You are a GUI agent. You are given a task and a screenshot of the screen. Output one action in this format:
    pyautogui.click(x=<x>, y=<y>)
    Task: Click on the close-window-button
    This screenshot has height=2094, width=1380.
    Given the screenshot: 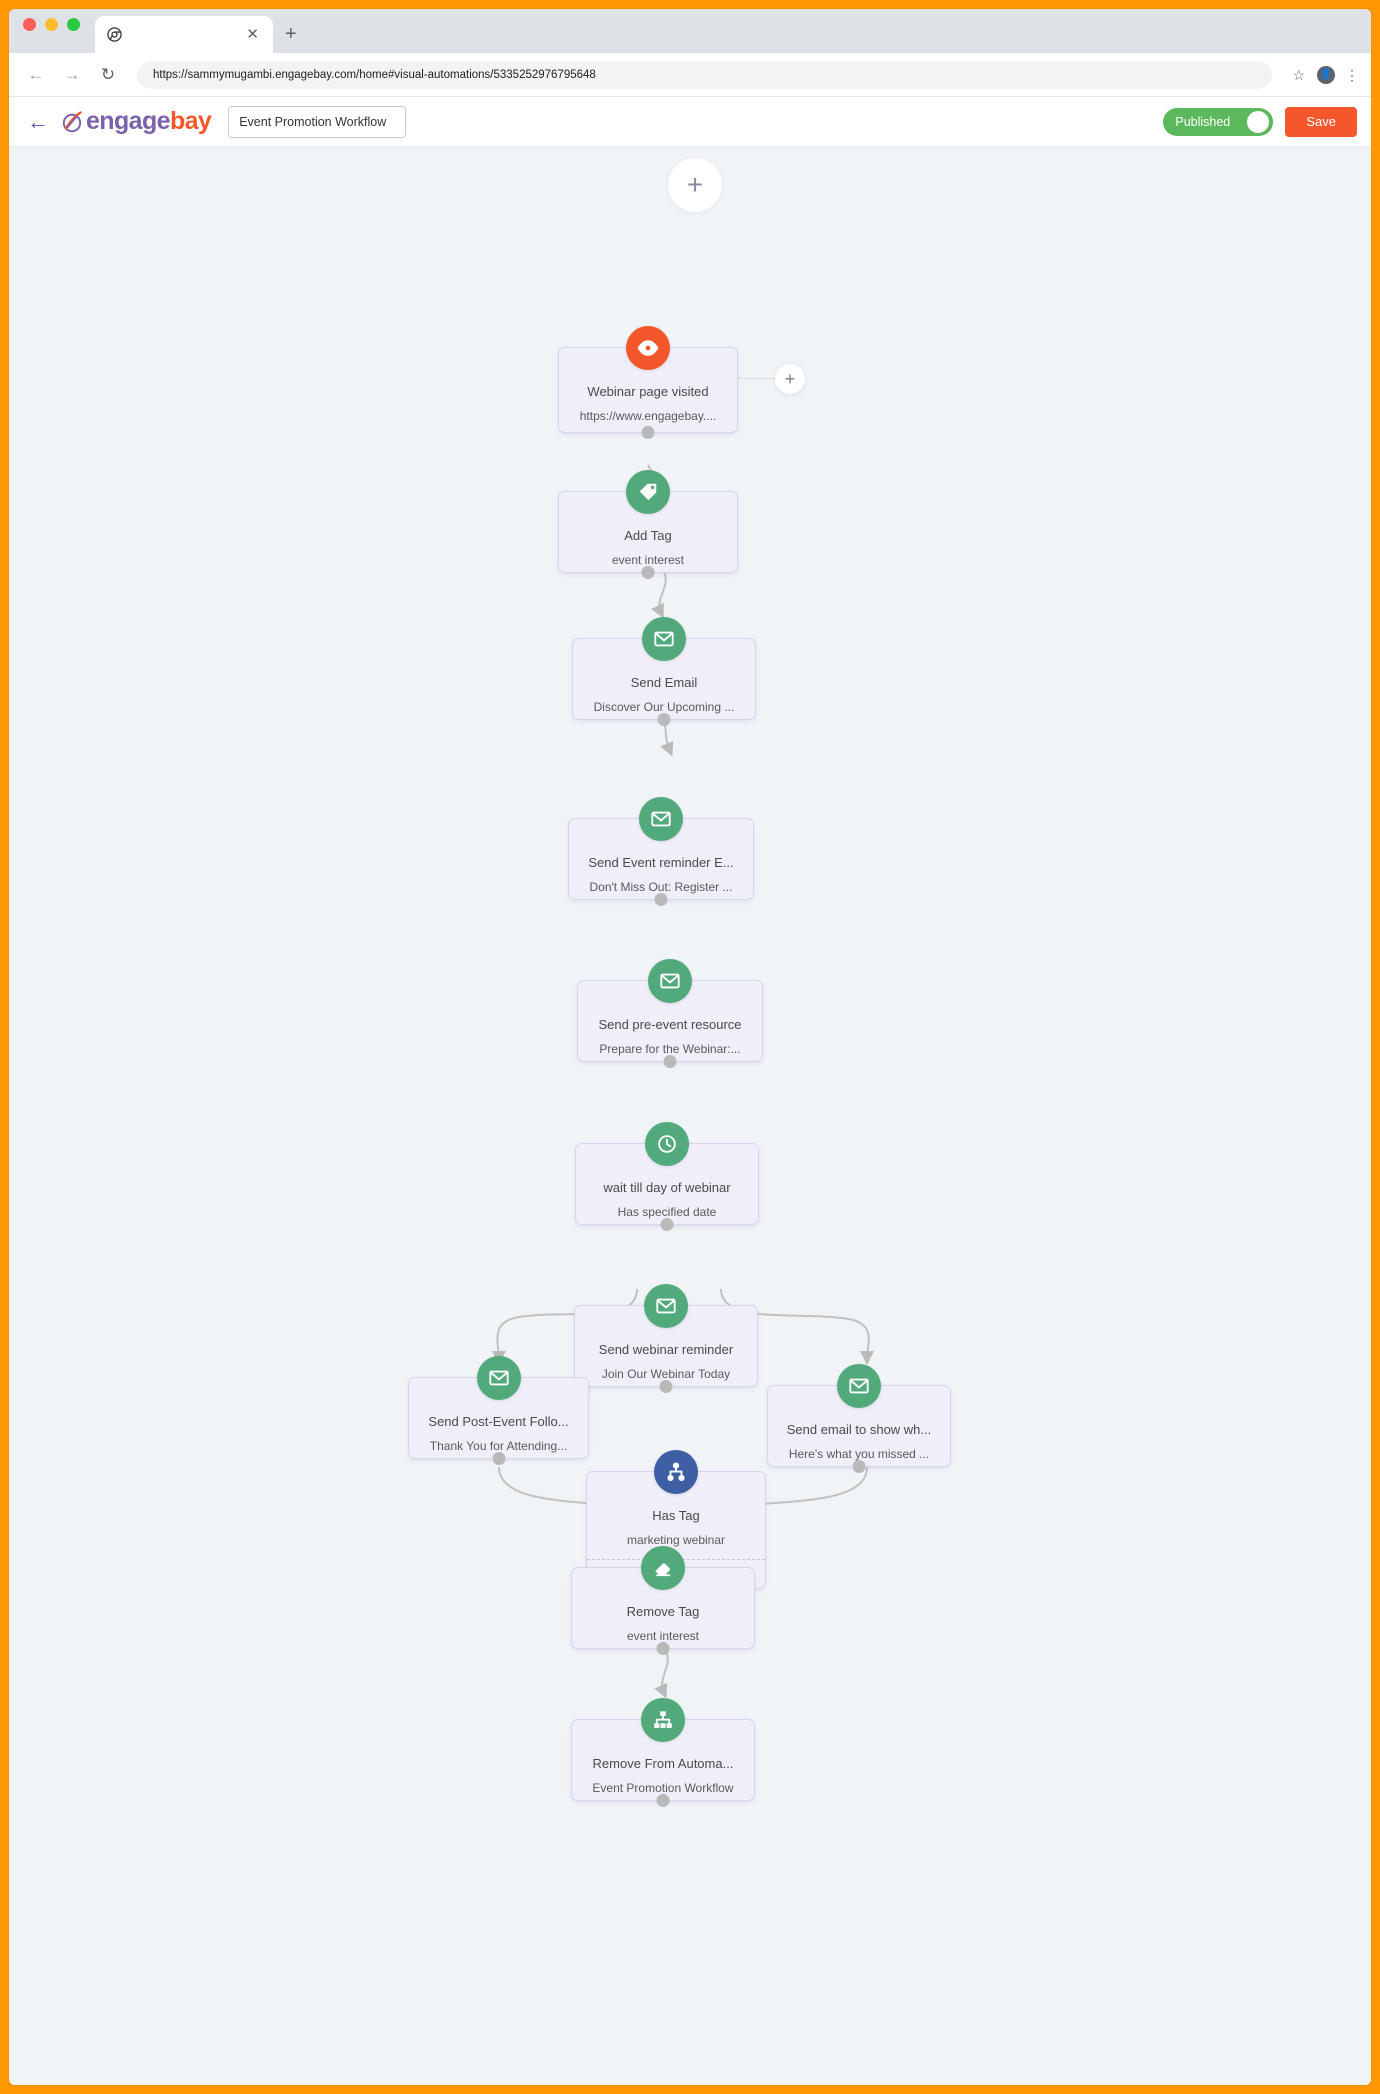 What is the action you would take?
    pyautogui.click(x=29, y=24)
    